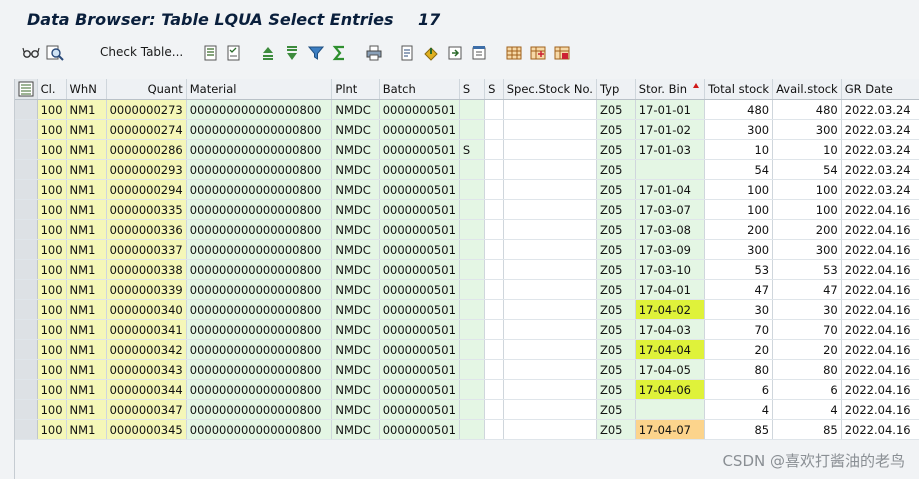 The height and width of the screenshot is (479, 919). I want to click on column-header: GR Date, so click(880, 89).